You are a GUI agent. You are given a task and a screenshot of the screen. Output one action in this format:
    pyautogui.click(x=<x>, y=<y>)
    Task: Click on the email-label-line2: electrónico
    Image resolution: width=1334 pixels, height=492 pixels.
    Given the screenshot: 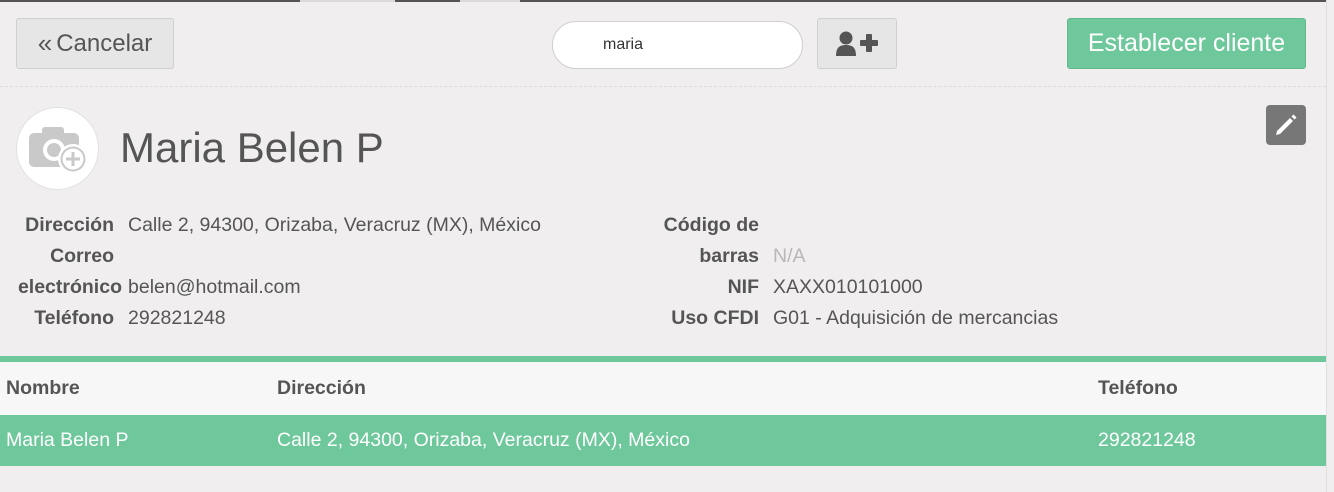 What is the action you would take?
    pyautogui.click(x=69, y=287)
    